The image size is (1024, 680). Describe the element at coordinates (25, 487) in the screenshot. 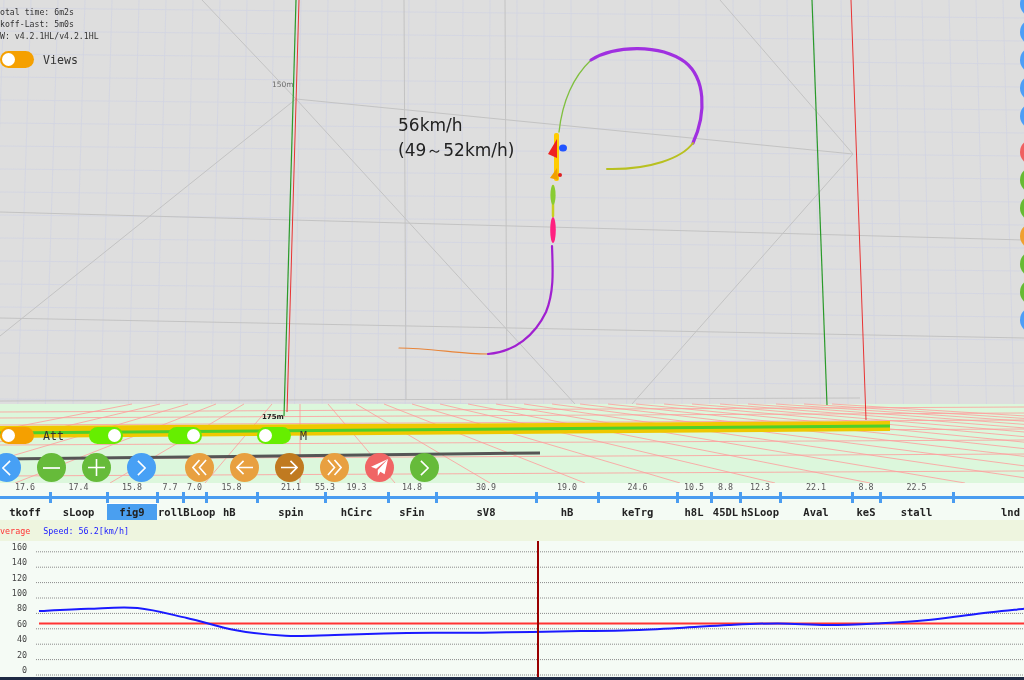

I see `segment-value: 17.6` at that location.